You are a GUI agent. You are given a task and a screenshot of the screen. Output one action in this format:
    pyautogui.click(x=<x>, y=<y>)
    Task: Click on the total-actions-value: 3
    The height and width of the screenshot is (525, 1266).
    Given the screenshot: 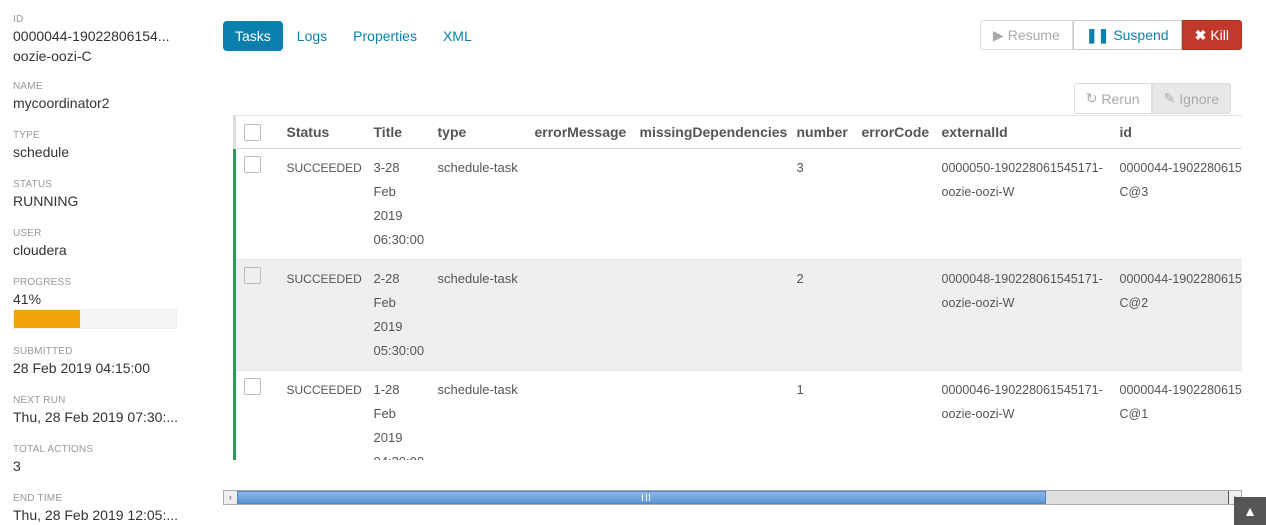 What is the action you would take?
    pyautogui.click(x=17, y=466)
    